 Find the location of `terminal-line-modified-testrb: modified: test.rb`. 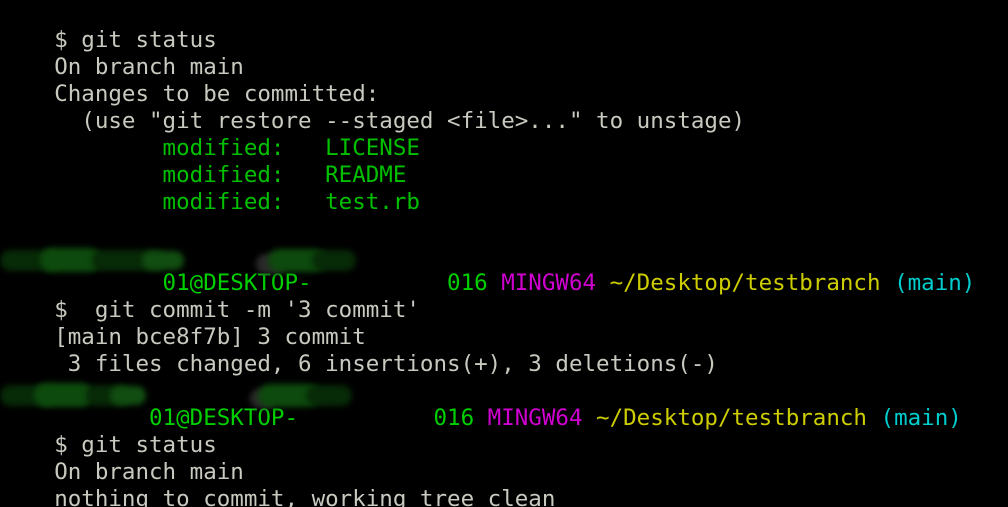

terminal-line-modified-testrb: modified: test.rb is located at coordinates (504, 188).